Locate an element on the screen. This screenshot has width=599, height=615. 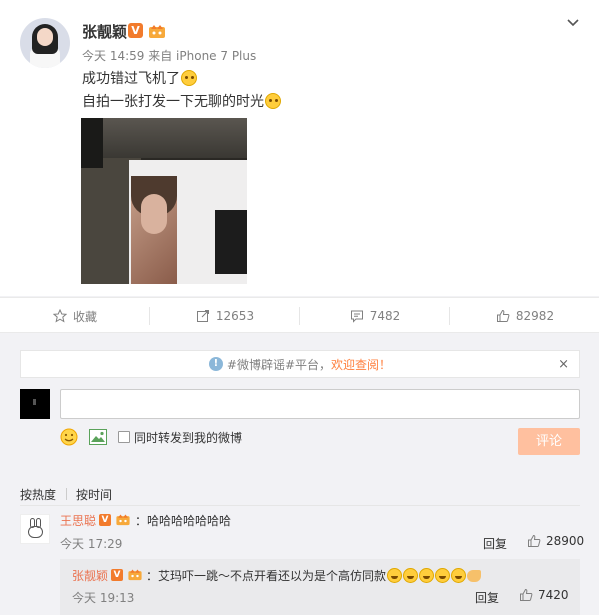
comment-button: 7482 is located at coordinates (375, 316).